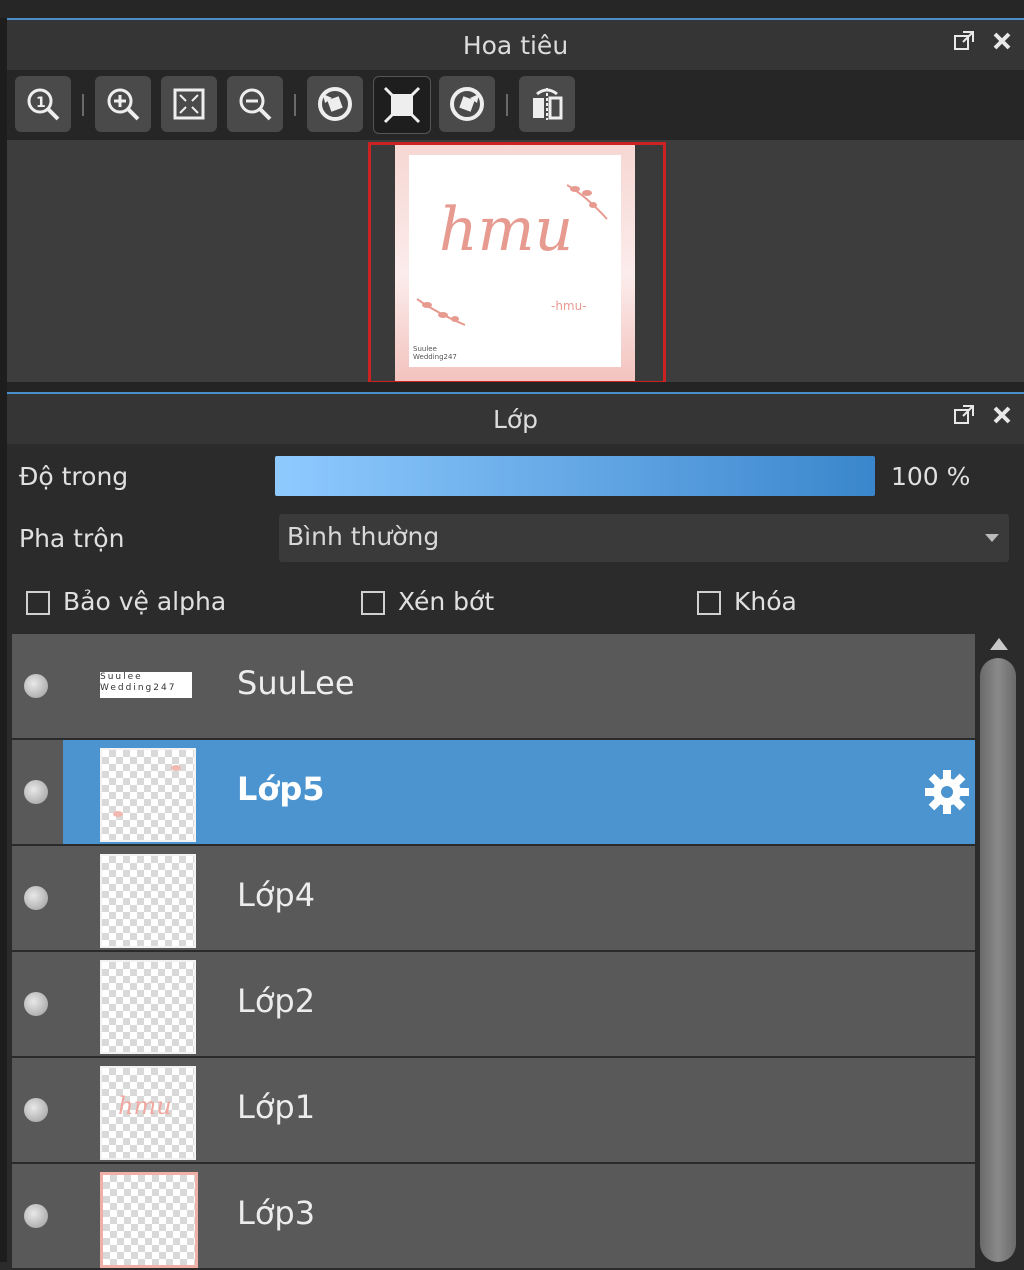  What do you see at coordinates (992, 538) in the screenshot?
I see `chevron-down-icon` at bounding box center [992, 538].